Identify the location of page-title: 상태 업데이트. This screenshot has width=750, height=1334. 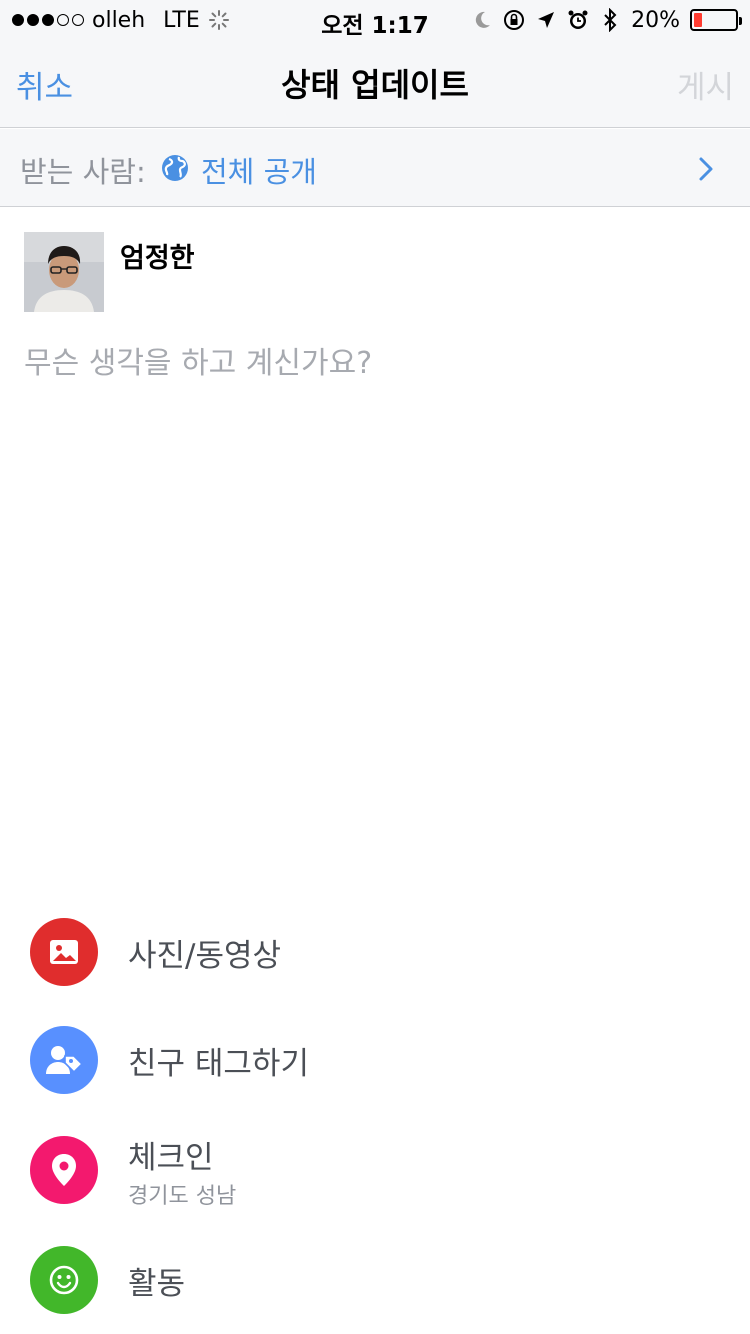
(375, 85).